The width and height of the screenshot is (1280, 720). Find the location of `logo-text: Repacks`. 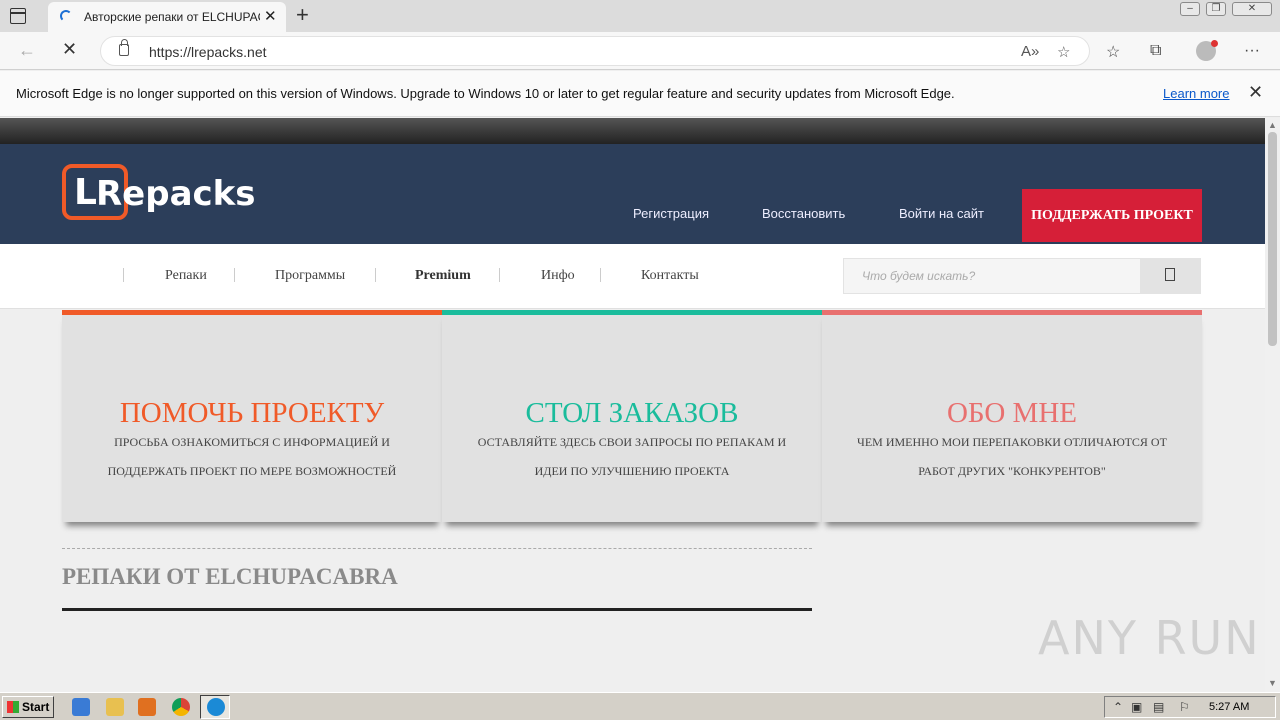

logo-text: Repacks is located at coordinates (176, 194).